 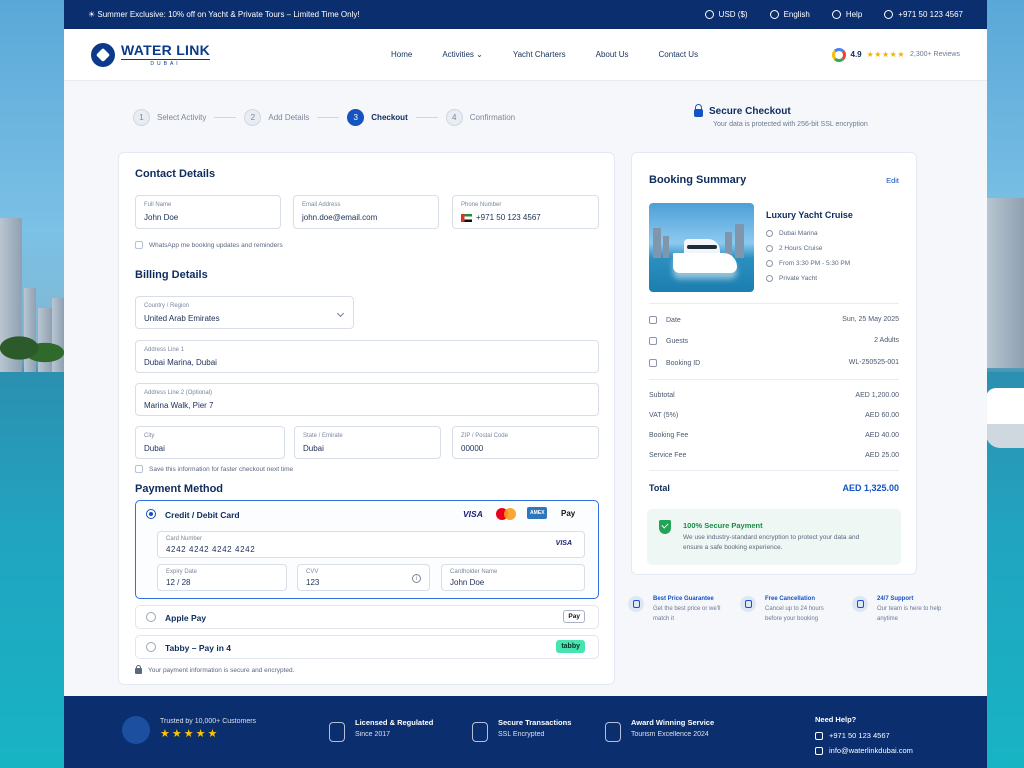 What do you see at coordinates (525, 212) in the screenshot?
I see `phone-field: Phone Number +971 50 123 4567` at bounding box center [525, 212].